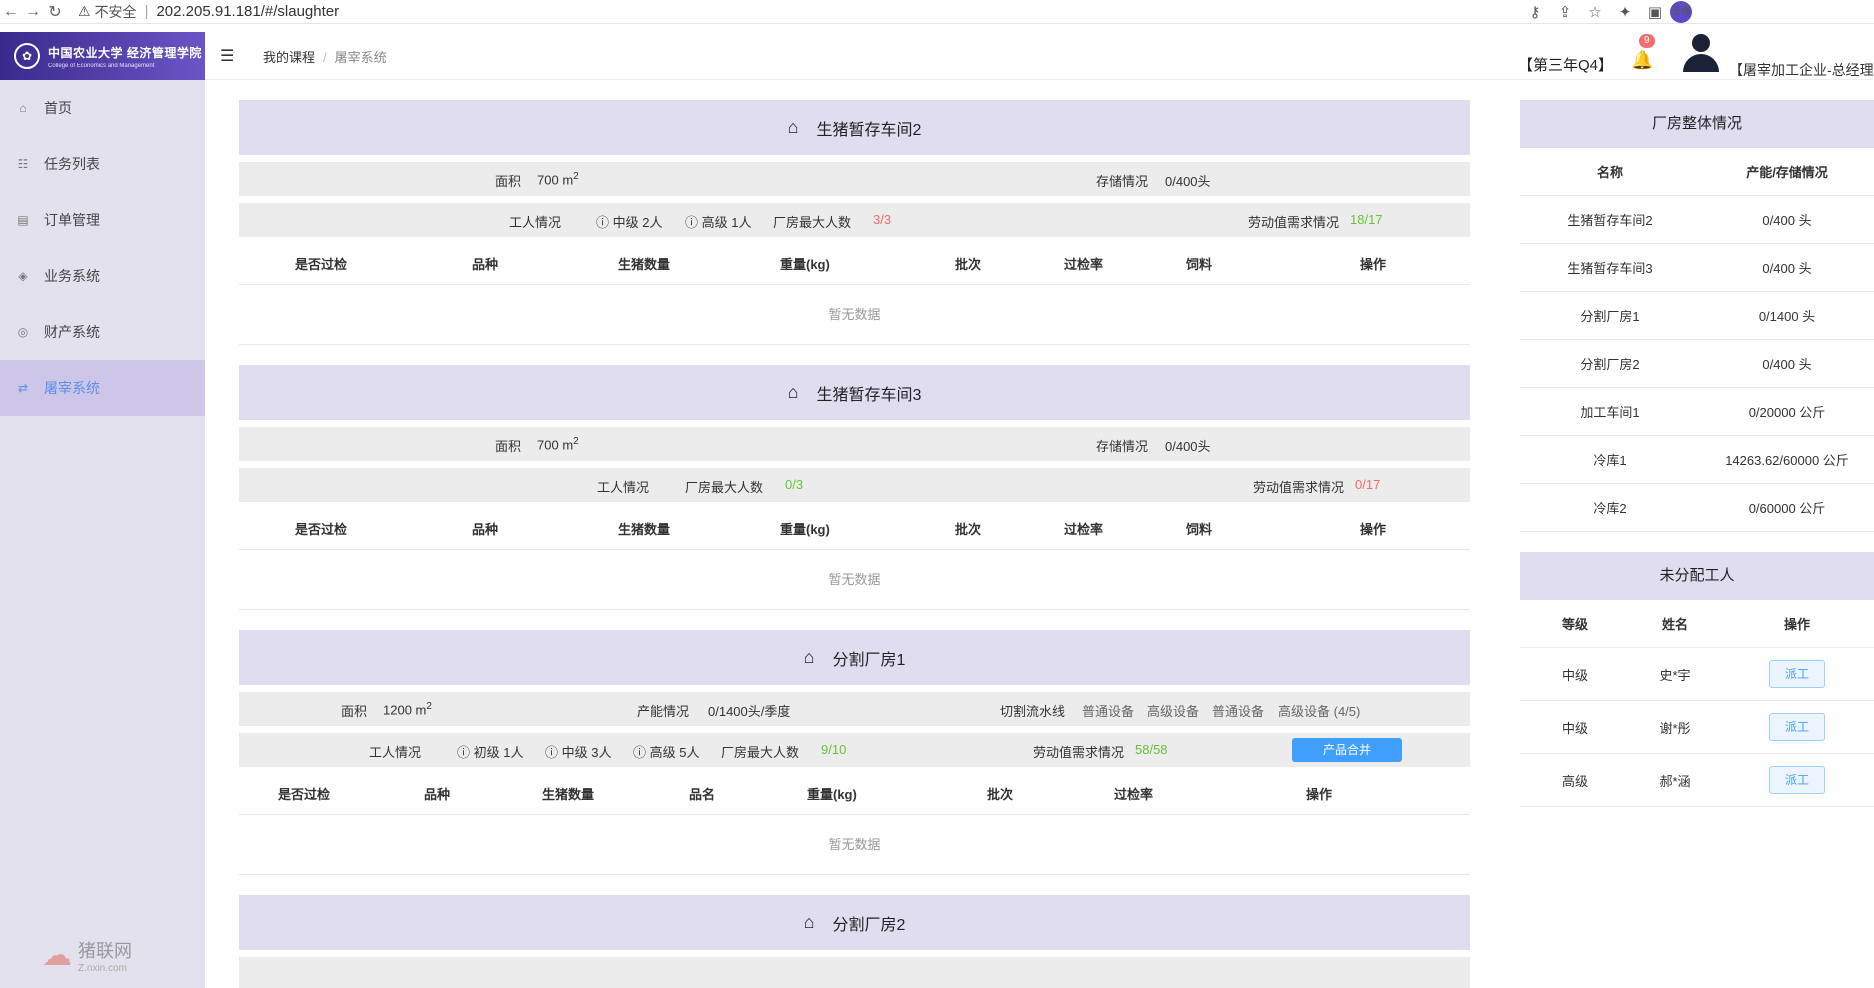  Describe the element at coordinates (568, 794) in the screenshot. I see `column-header: 生猪数量` at that location.